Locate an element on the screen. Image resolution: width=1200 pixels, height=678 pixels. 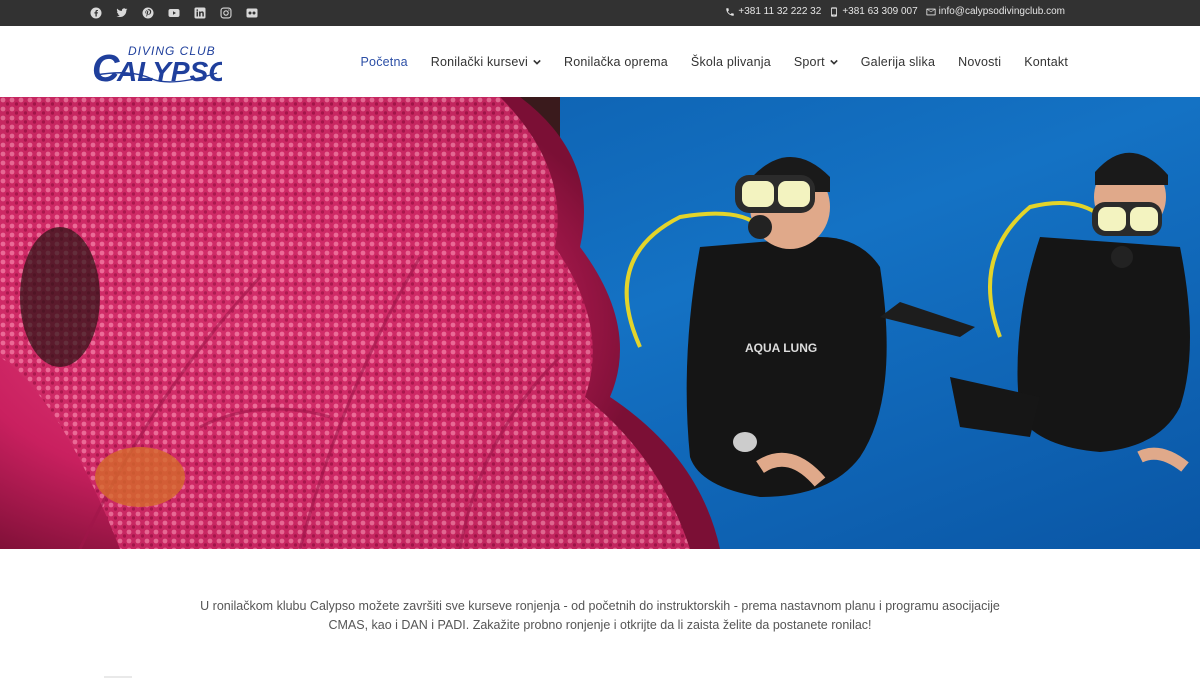
phone-link-1: +381 11 32 222 32 is located at coordinates (773, 11).